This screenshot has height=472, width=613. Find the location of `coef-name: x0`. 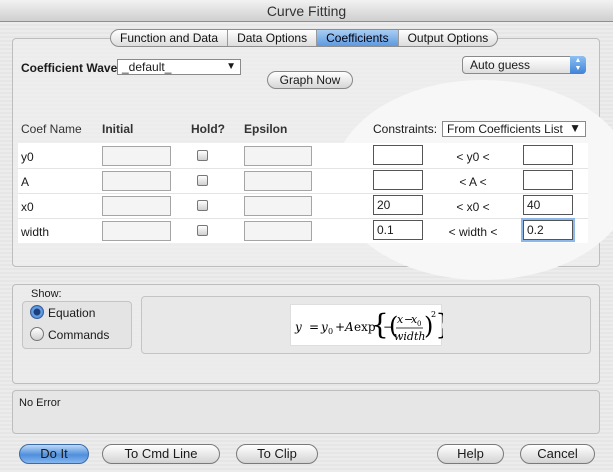

coef-name: x0 is located at coordinates (27, 207).